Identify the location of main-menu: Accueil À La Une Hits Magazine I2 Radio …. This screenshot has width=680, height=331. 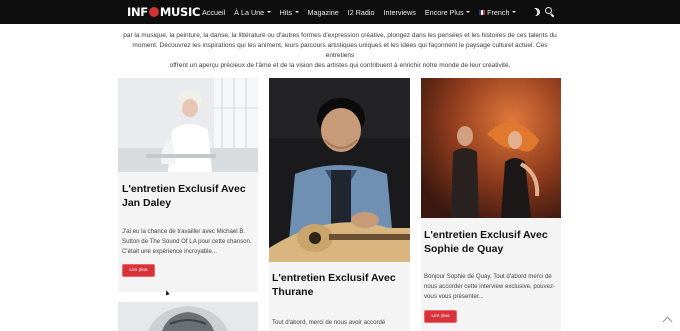
(363, 12).